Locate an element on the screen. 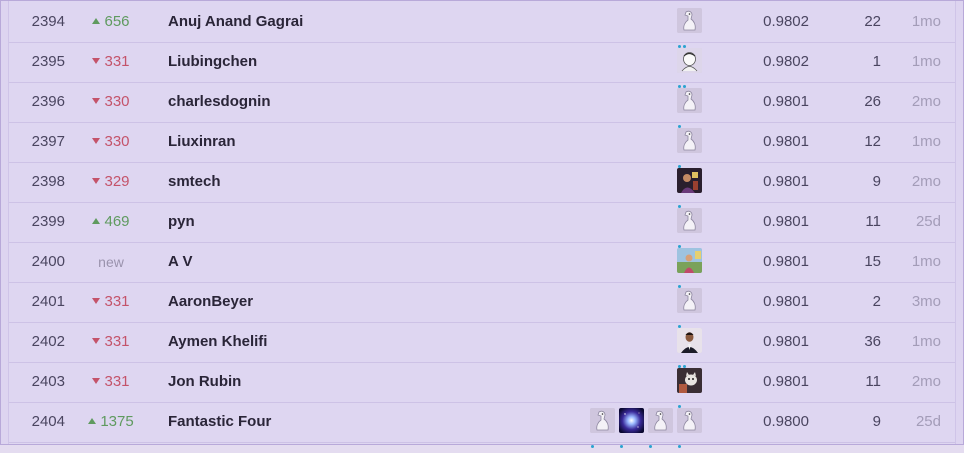  rank-cell: 2396 is located at coordinates (48, 101).